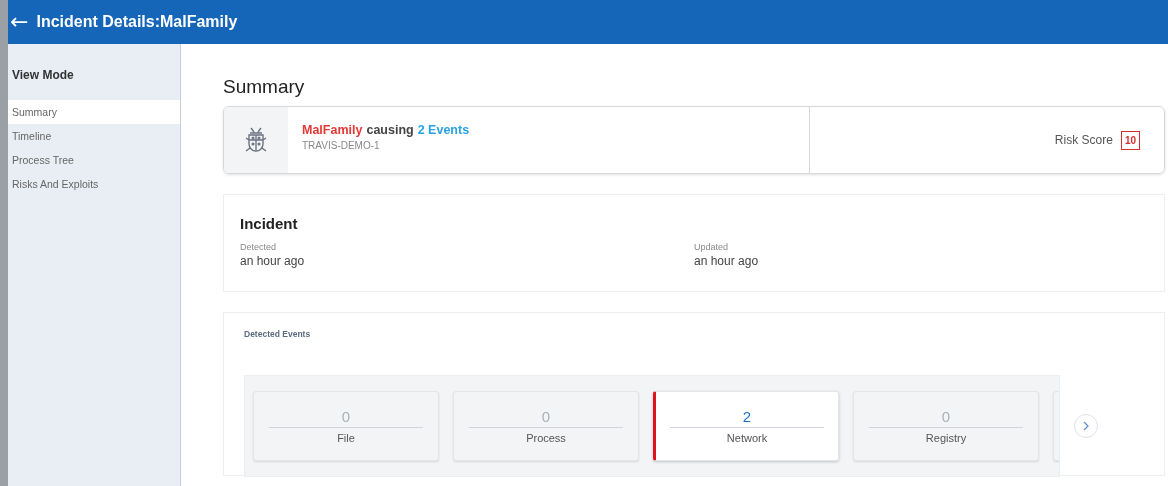 The image size is (1168, 486). I want to click on event-label: Process, so click(546, 438).